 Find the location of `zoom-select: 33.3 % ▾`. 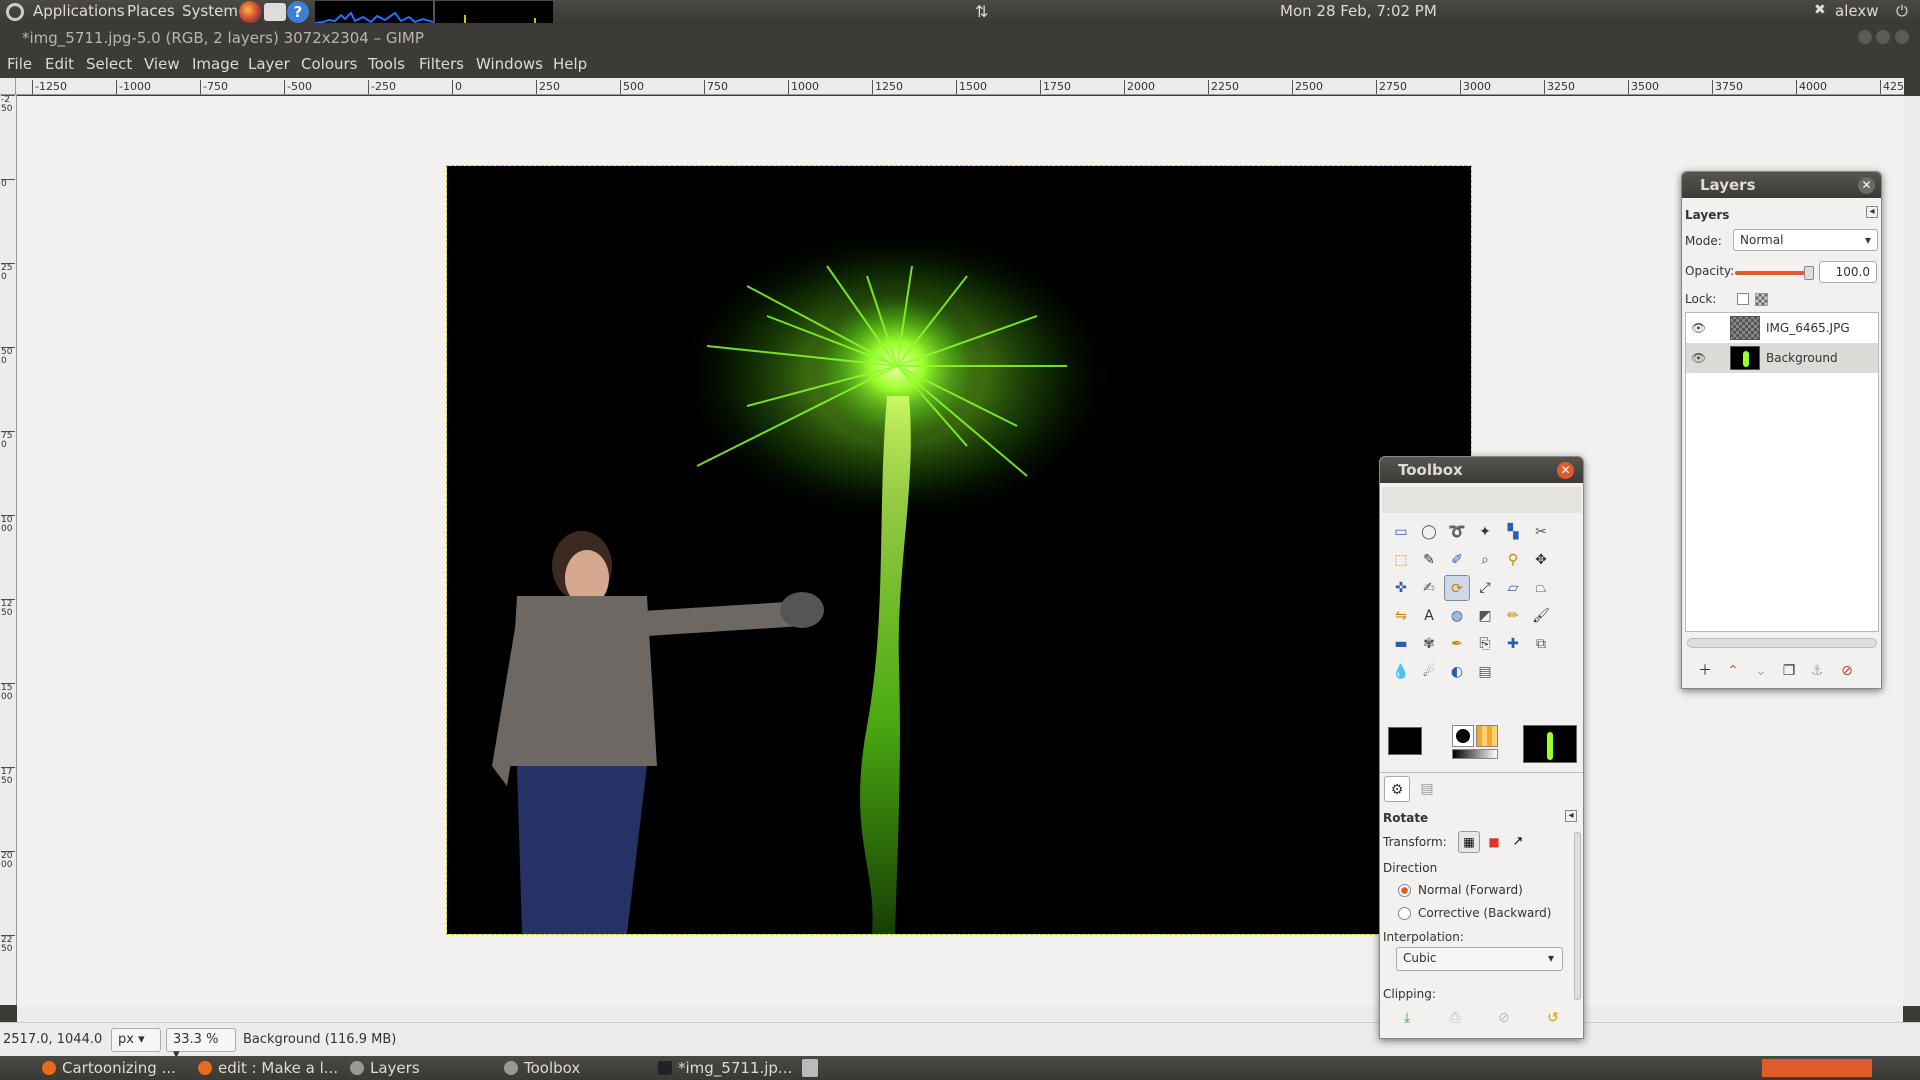

zoom-select: 33.3 % ▾ is located at coordinates (201, 1045).